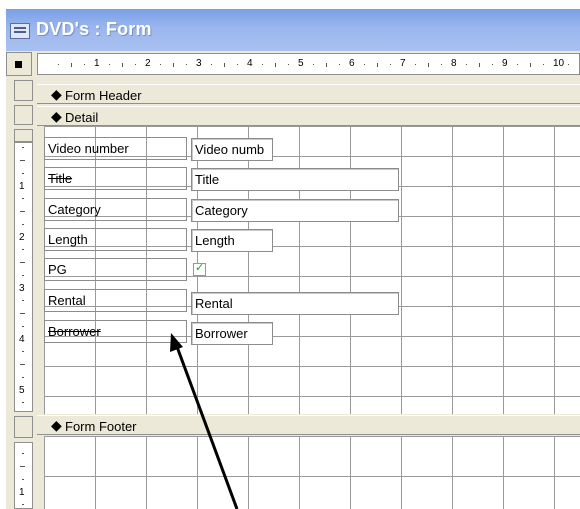 Image resolution: width=580 pixels, height=509 pixels. I want to click on textbox-rental: Rental, so click(295, 303).